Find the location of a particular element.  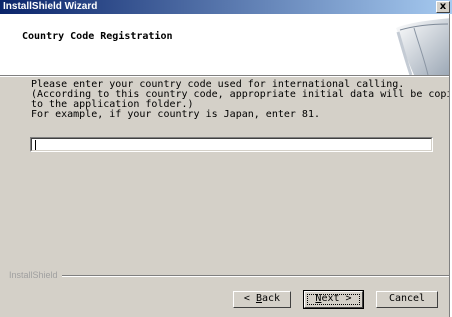

close-button: x is located at coordinates (443, 7).